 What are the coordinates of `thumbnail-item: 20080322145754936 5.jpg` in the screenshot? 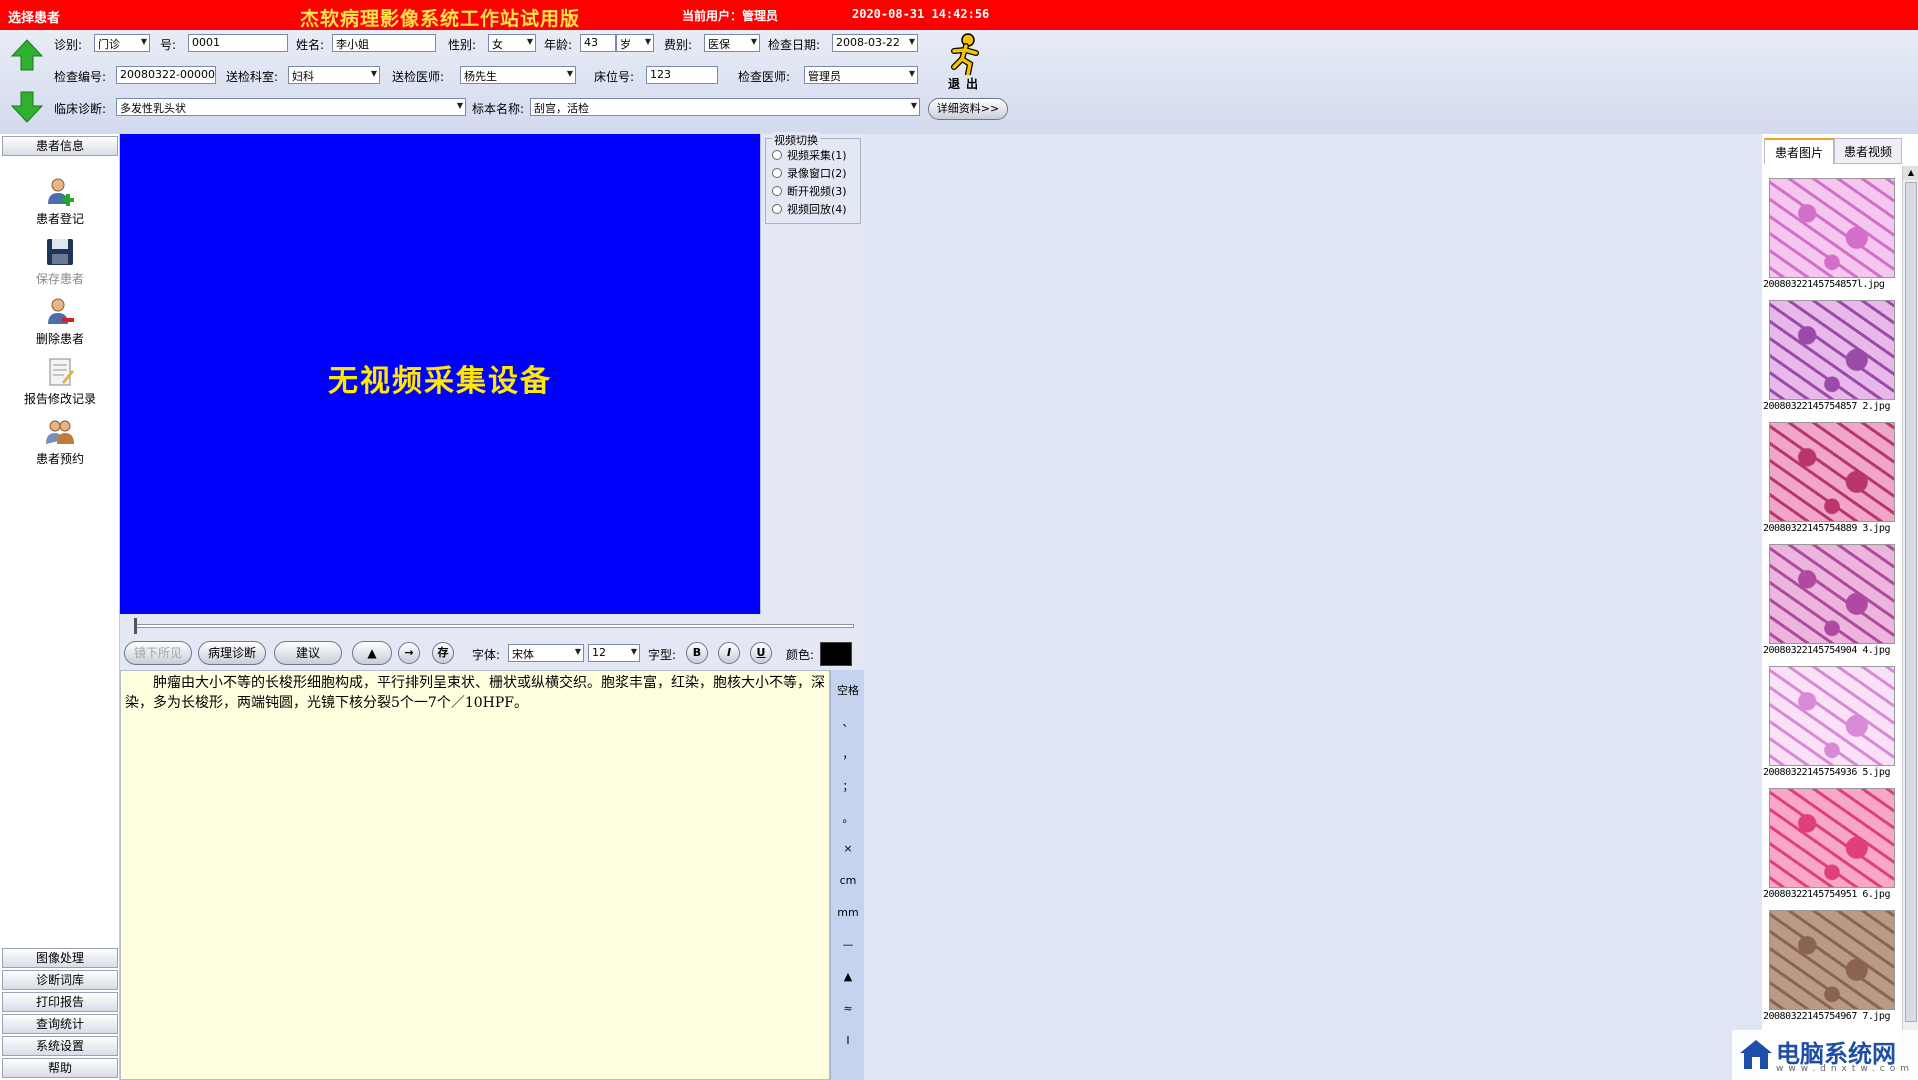 It's located at (1831, 726).